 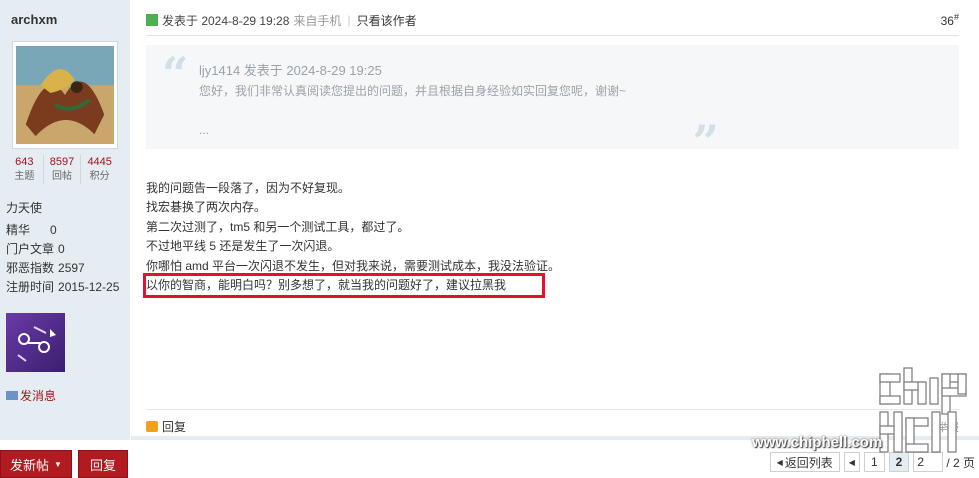 What do you see at coordinates (35, 342) in the screenshot?
I see `medal-badge` at bounding box center [35, 342].